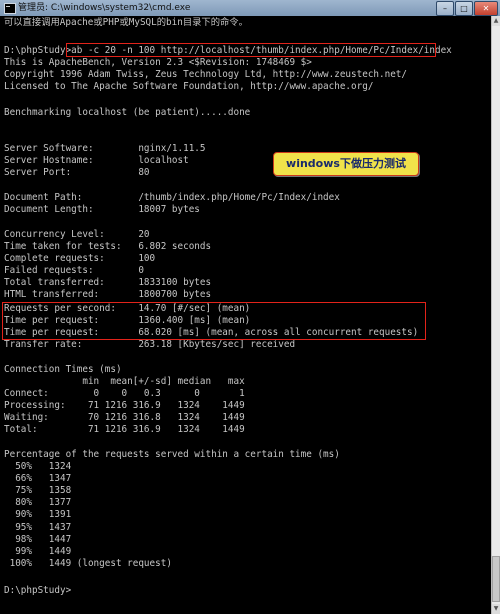 This screenshot has width=500, height=614. Describe the element at coordinates (124, 381) in the screenshot. I see `console-line: min mean[+/-sd] median max` at that location.